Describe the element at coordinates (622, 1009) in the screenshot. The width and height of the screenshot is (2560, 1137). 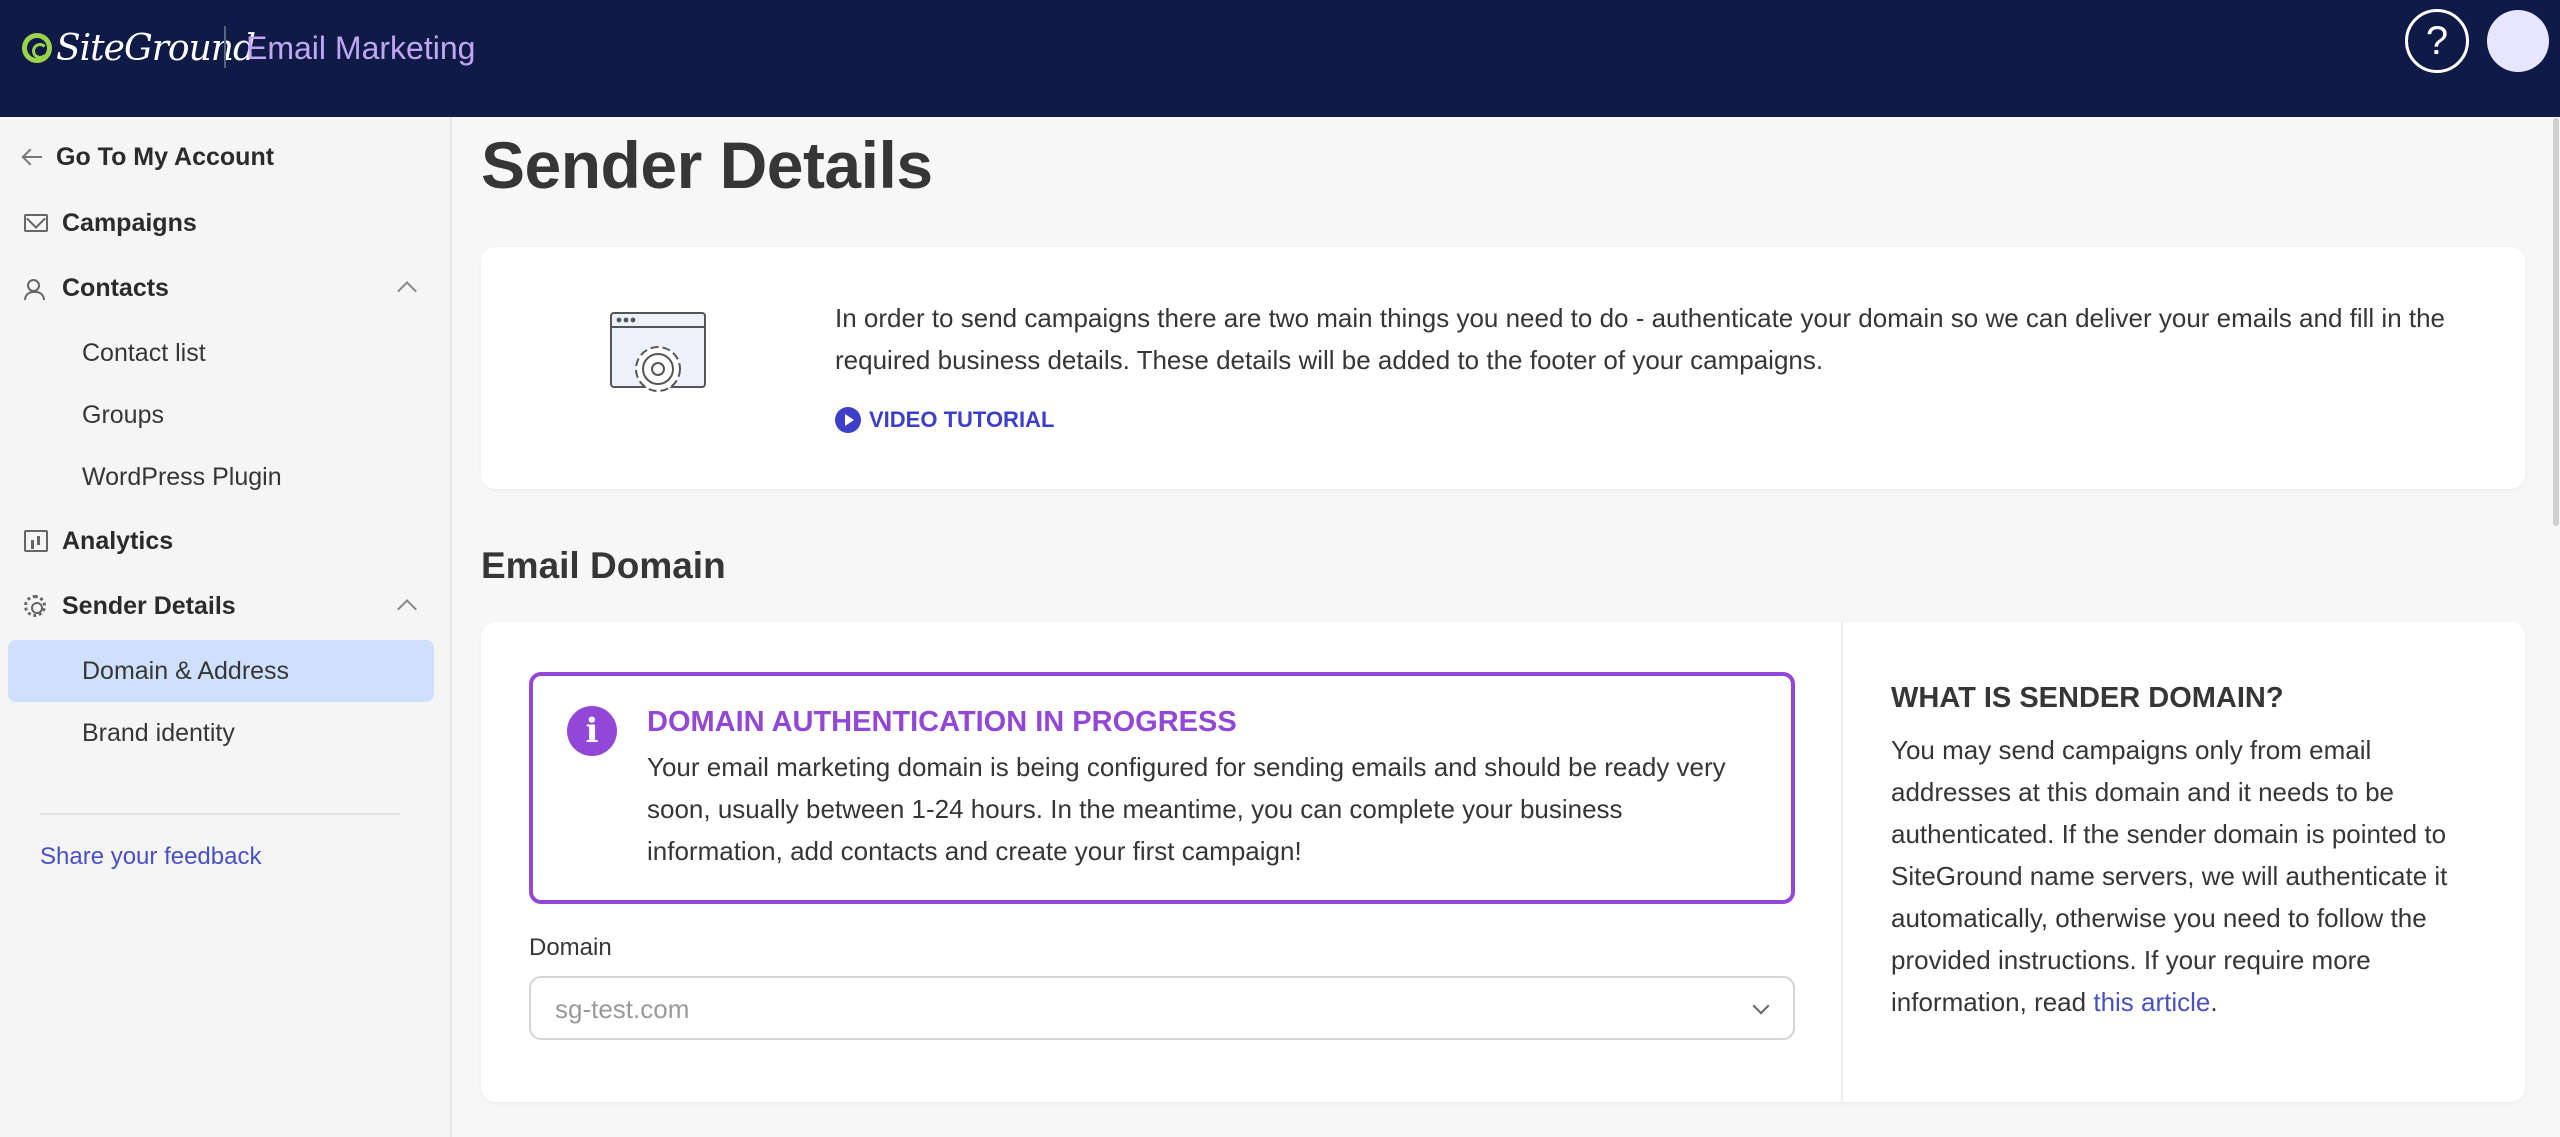
I see `domain-select-value: sg-test.com` at that location.